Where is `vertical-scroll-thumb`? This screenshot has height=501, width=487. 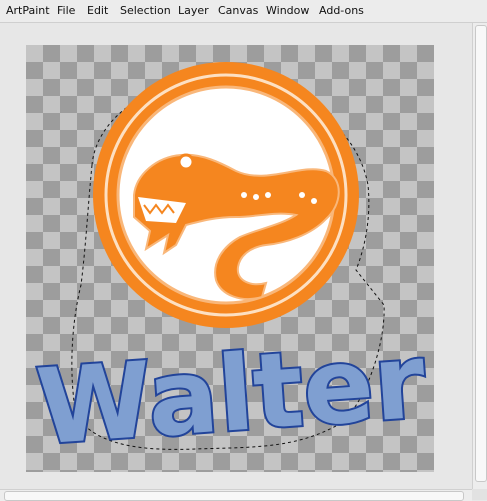 vertical-scroll-thumb is located at coordinates (481, 253).